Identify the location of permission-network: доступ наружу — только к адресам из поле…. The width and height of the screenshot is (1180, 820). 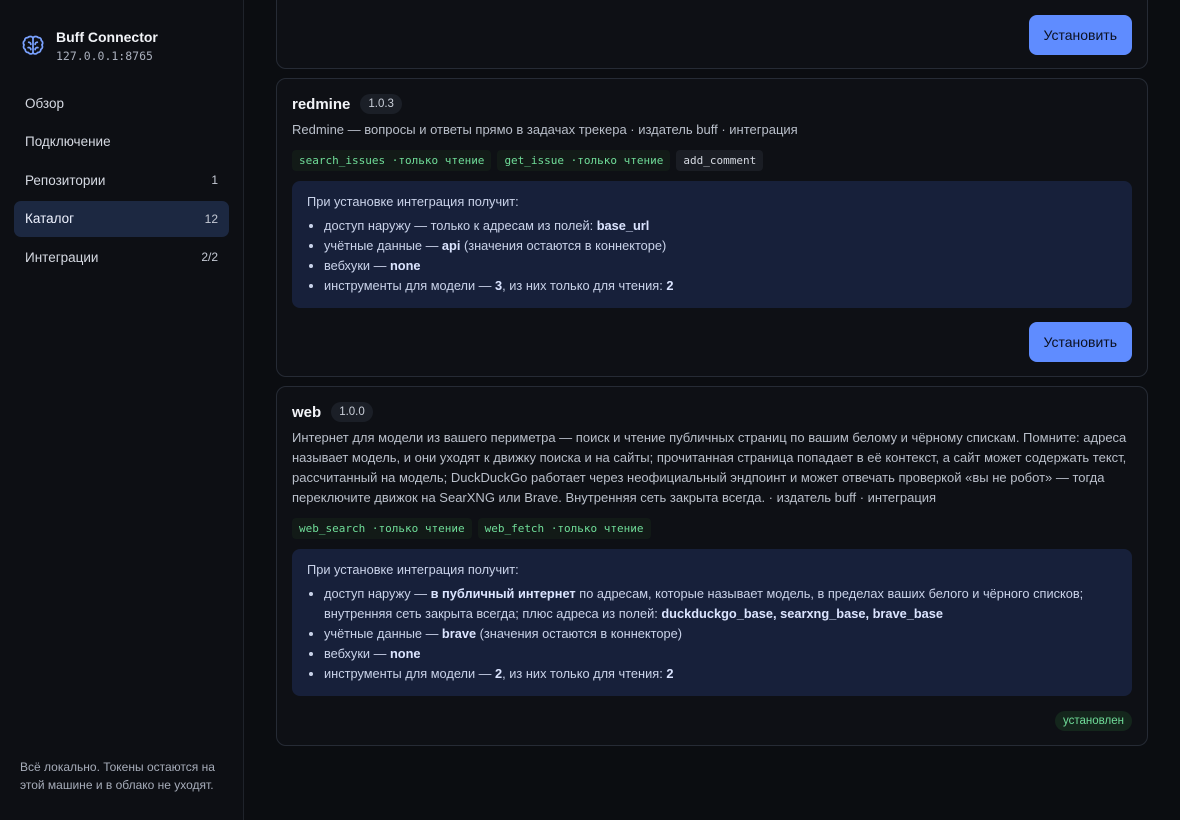
(720, 226).